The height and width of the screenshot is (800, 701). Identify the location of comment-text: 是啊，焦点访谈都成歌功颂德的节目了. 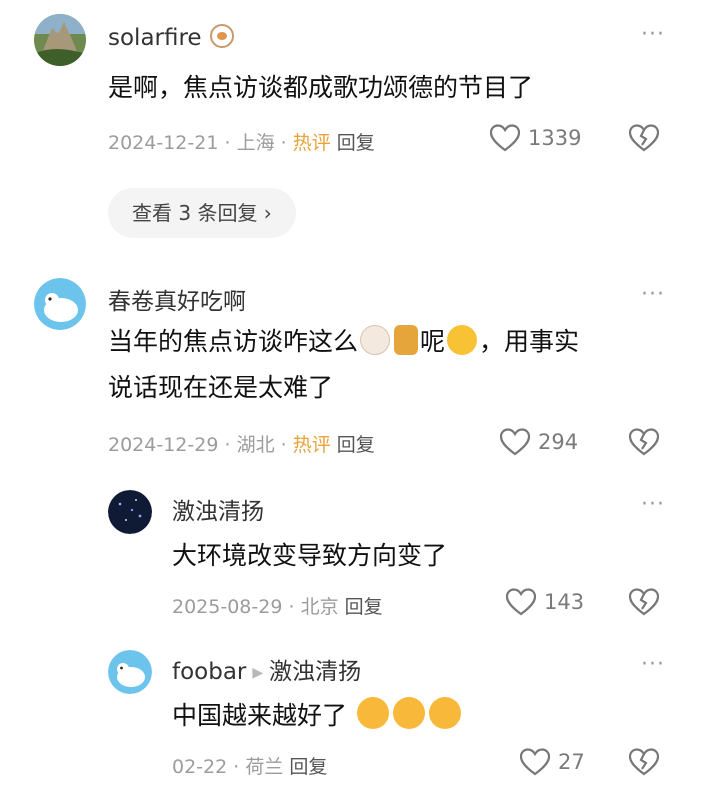
(321, 87).